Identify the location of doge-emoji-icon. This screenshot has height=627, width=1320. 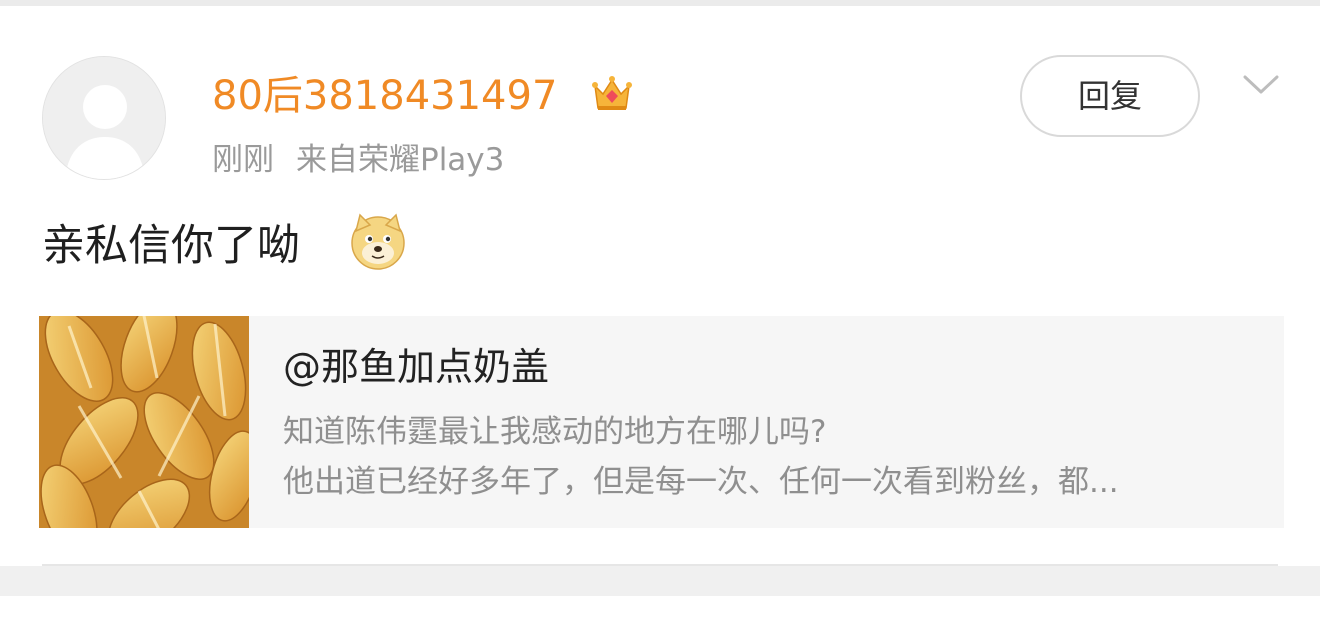
(378, 241).